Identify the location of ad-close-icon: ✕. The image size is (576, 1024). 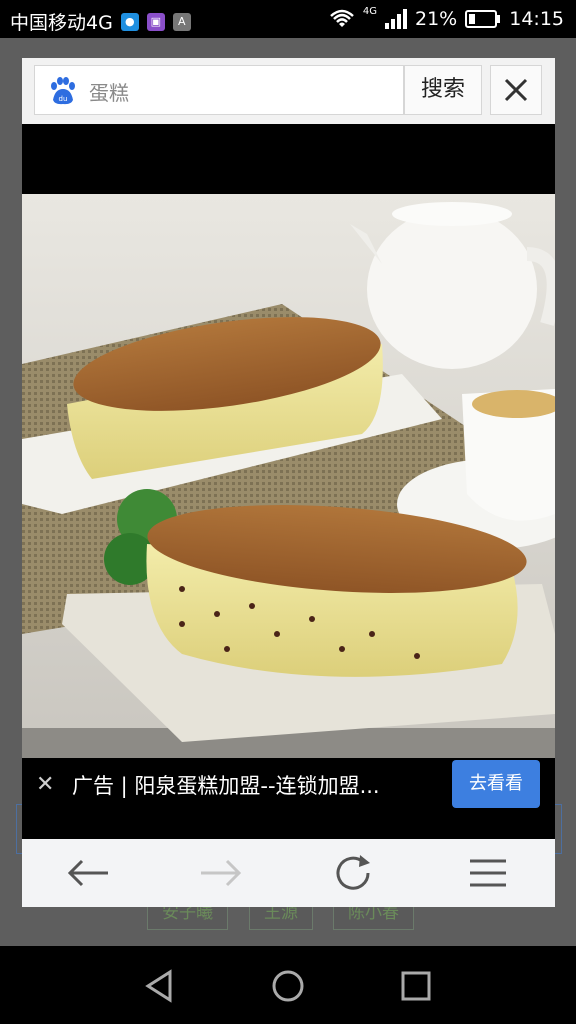
(45, 784).